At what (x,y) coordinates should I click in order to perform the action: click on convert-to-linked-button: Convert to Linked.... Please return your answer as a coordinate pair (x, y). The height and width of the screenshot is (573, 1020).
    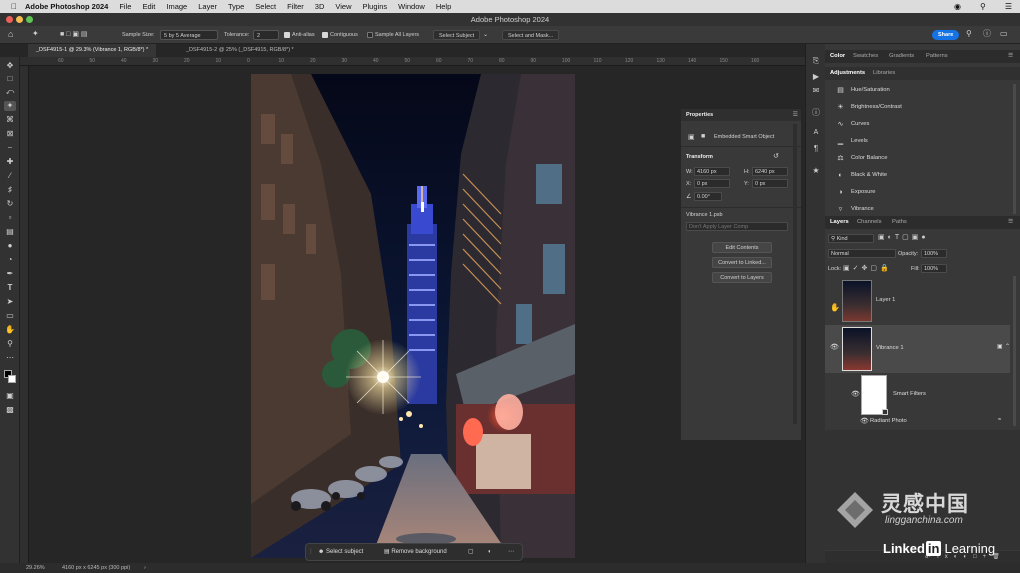
    Looking at the image, I should click on (742, 262).